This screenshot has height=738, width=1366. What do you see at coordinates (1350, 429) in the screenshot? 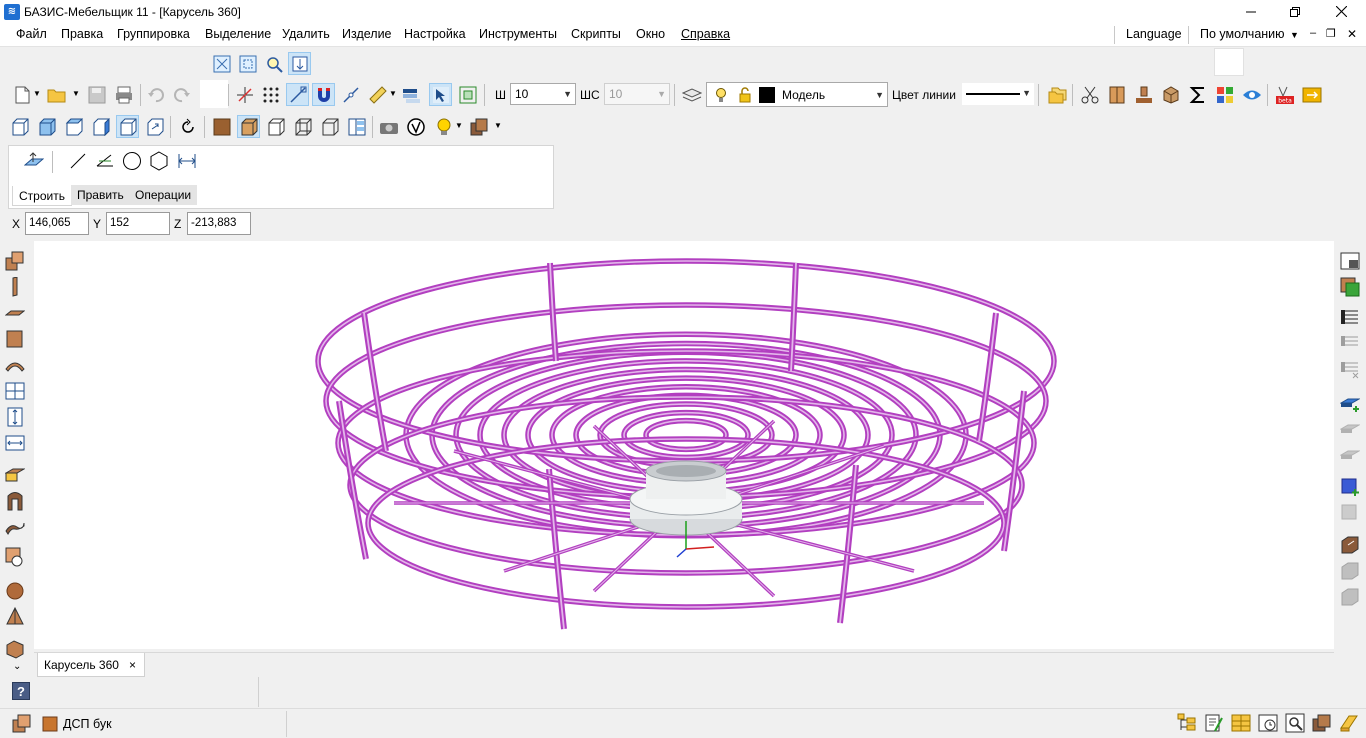
I see `edge-band-edit-icon` at bounding box center [1350, 429].